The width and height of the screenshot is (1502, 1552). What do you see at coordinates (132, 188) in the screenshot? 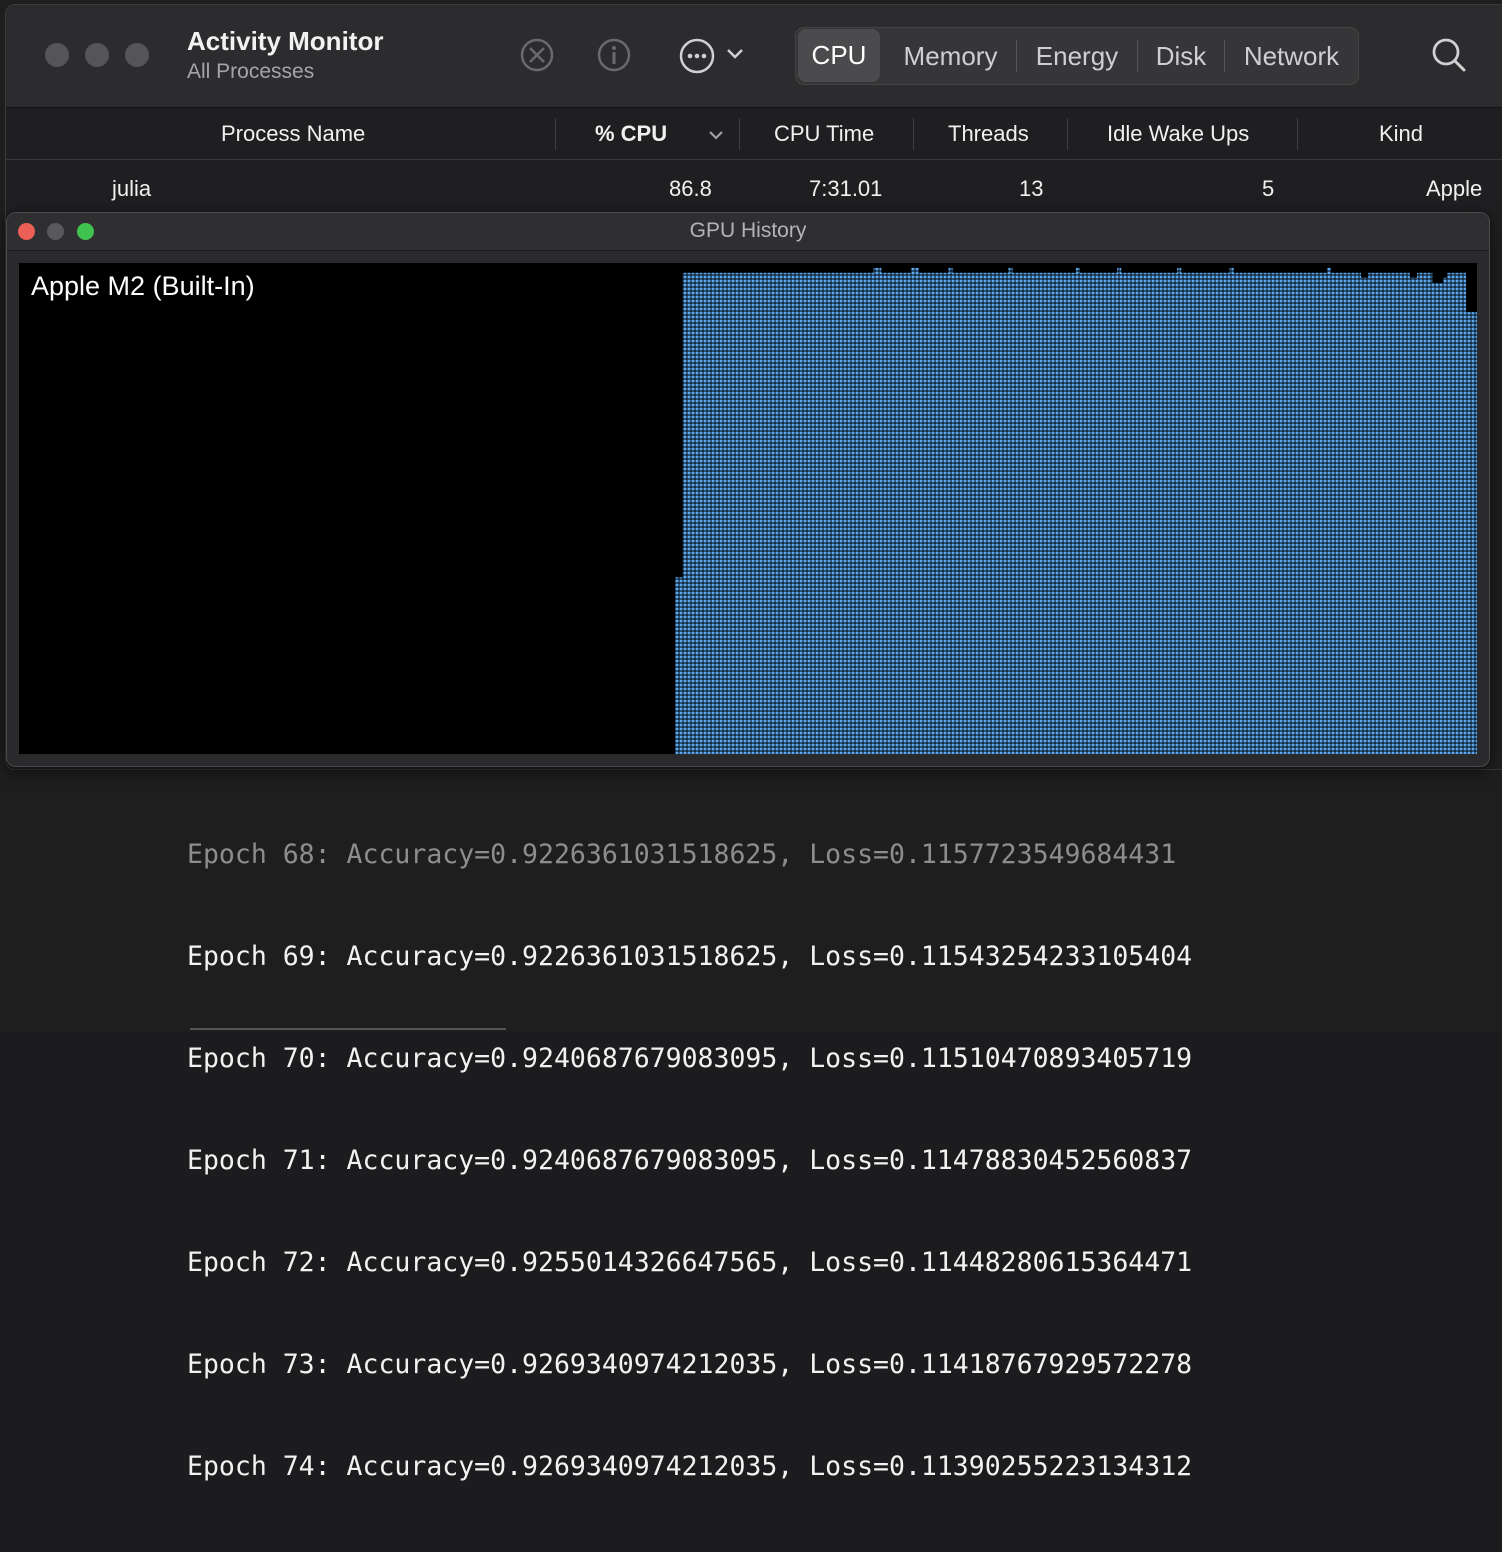
I see `cell-process-name: julia` at bounding box center [132, 188].